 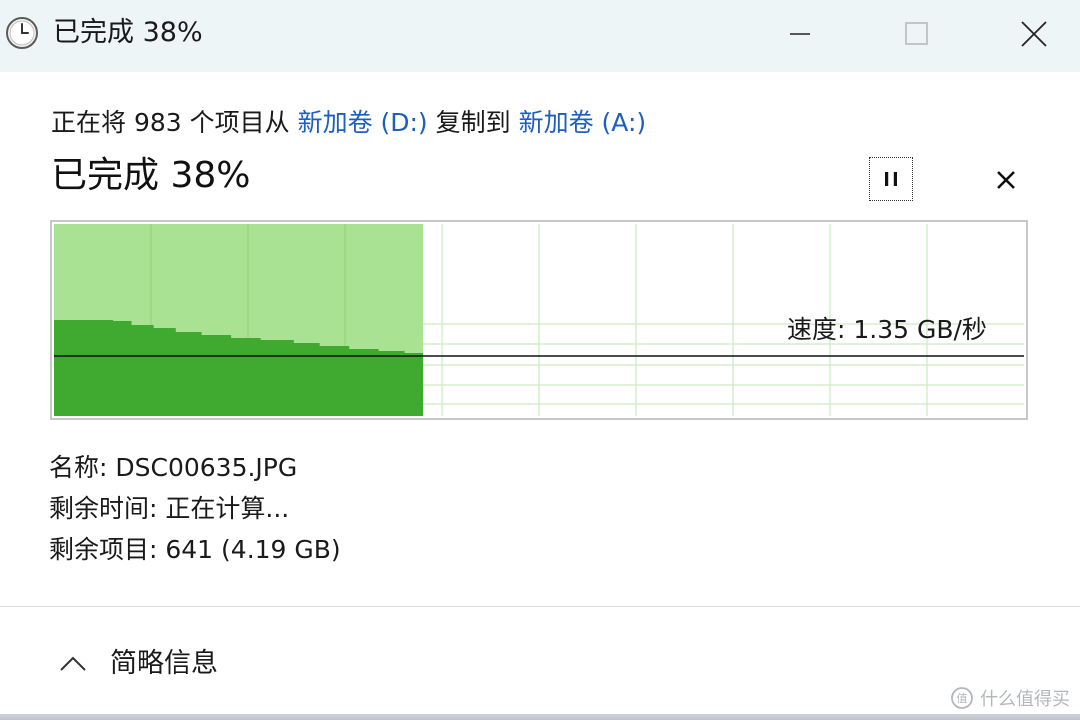 I want to click on copy-middle: 复制到, so click(x=473, y=122).